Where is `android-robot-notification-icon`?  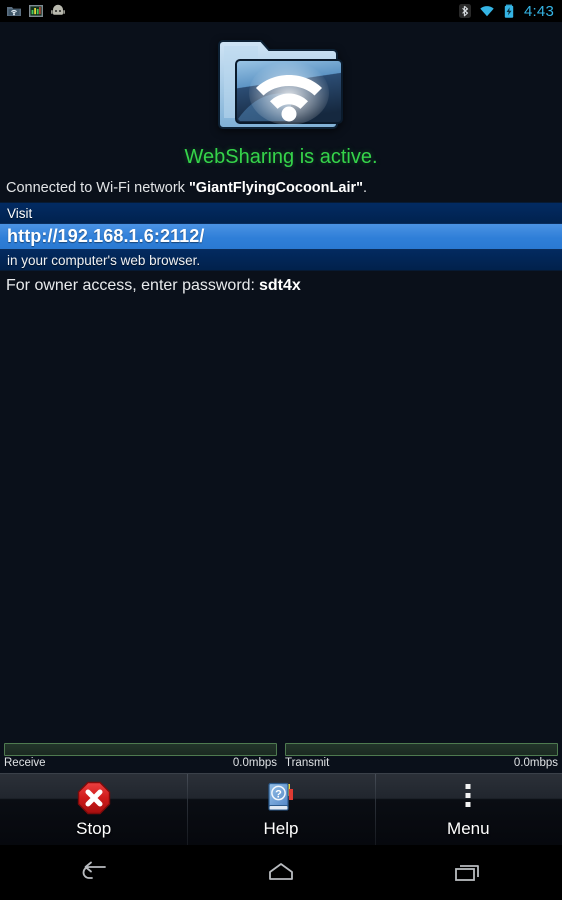 android-robot-notification-icon is located at coordinates (58, 9).